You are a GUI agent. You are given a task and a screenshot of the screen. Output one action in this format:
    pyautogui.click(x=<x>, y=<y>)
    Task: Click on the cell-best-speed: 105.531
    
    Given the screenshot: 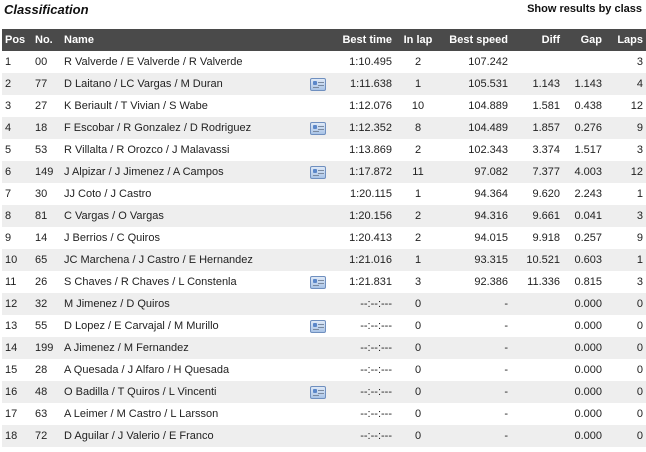 What is the action you would take?
    pyautogui.click(x=488, y=84)
    